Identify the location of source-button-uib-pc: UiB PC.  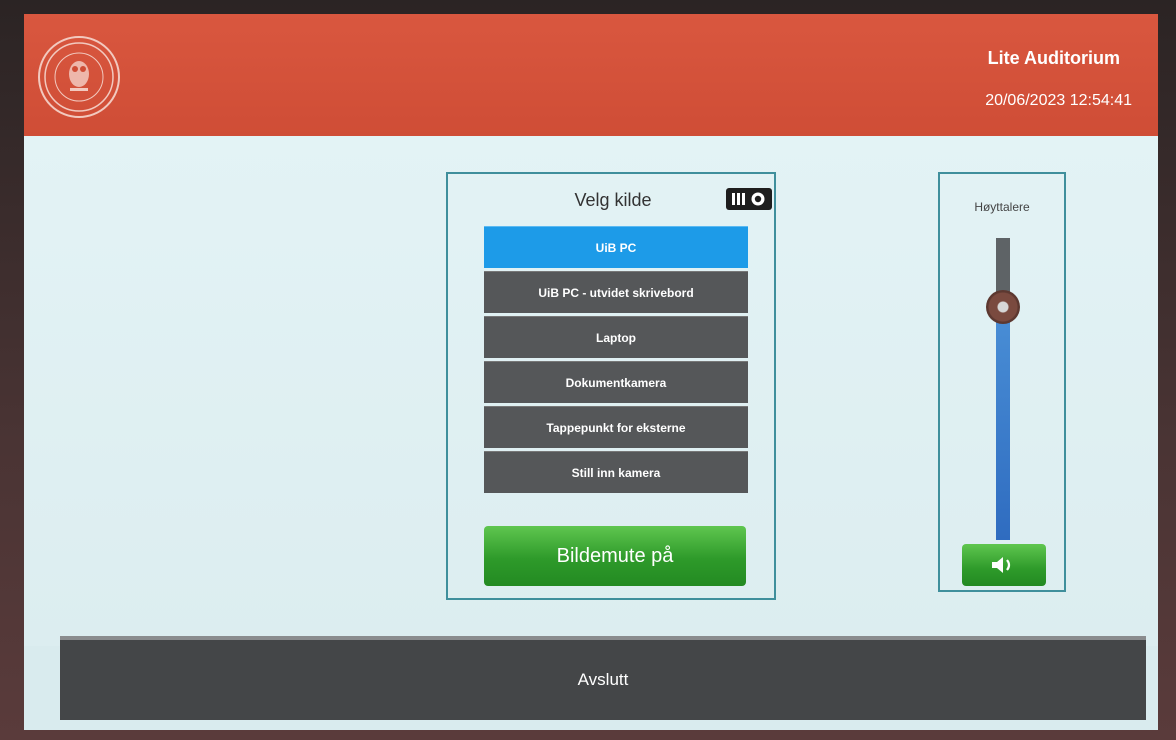
(616, 247).